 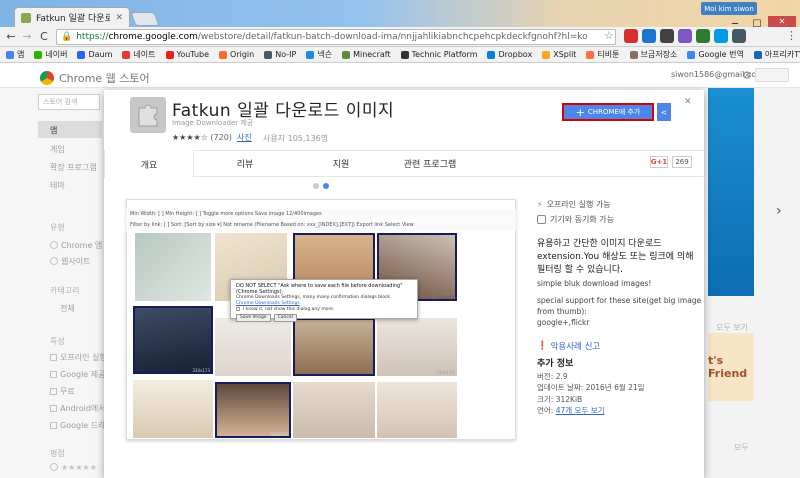 I want to click on thumb-quote, so click(x=173, y=267).